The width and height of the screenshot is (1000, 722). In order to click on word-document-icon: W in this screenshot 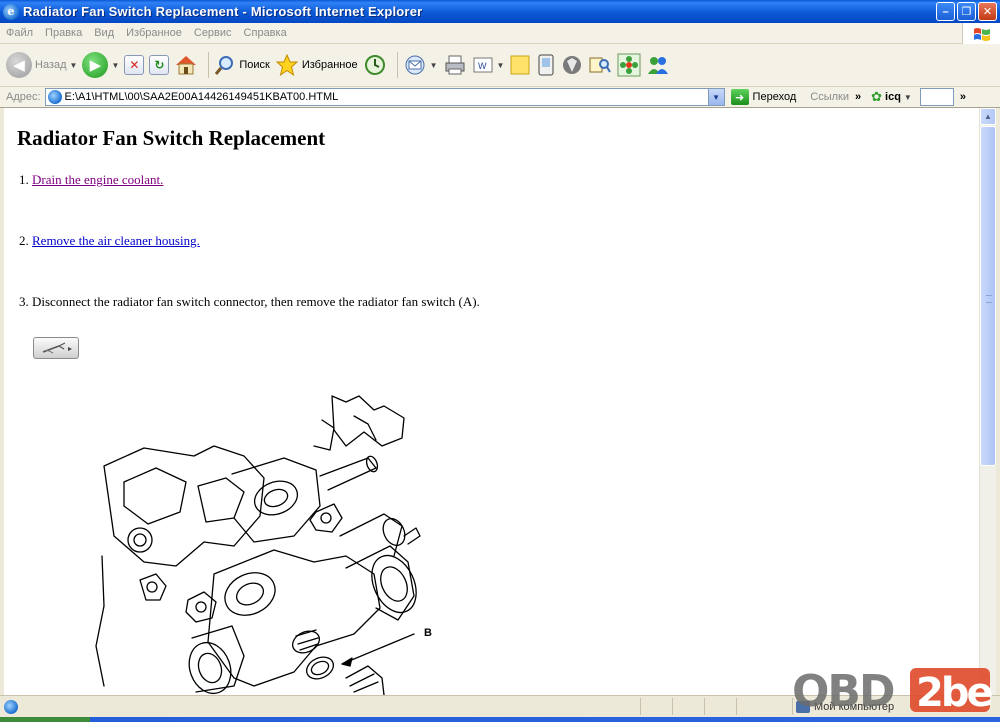, I will do `click(483, 65)`.